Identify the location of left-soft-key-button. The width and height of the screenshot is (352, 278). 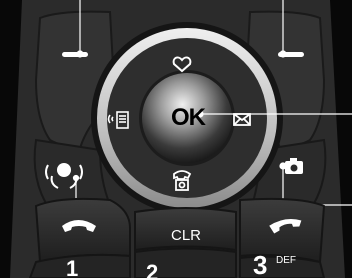
(76, 57).